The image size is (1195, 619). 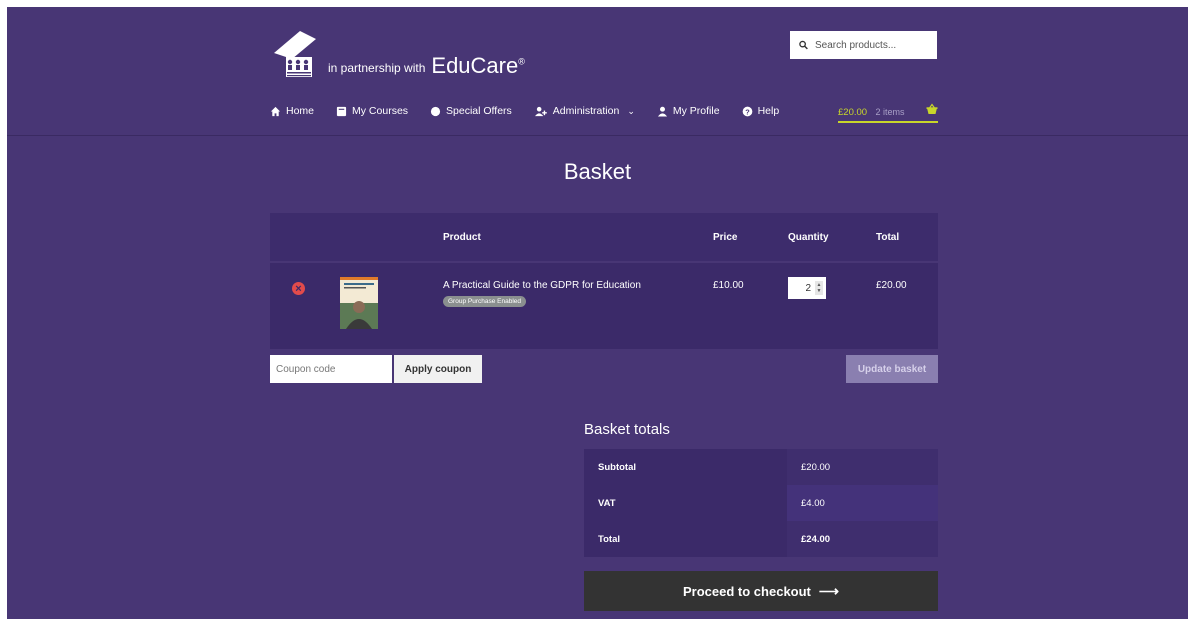 What do you see at coordinates (875, 45) in the screenshot?
I see `search-input` at bounding box center [875, 45].